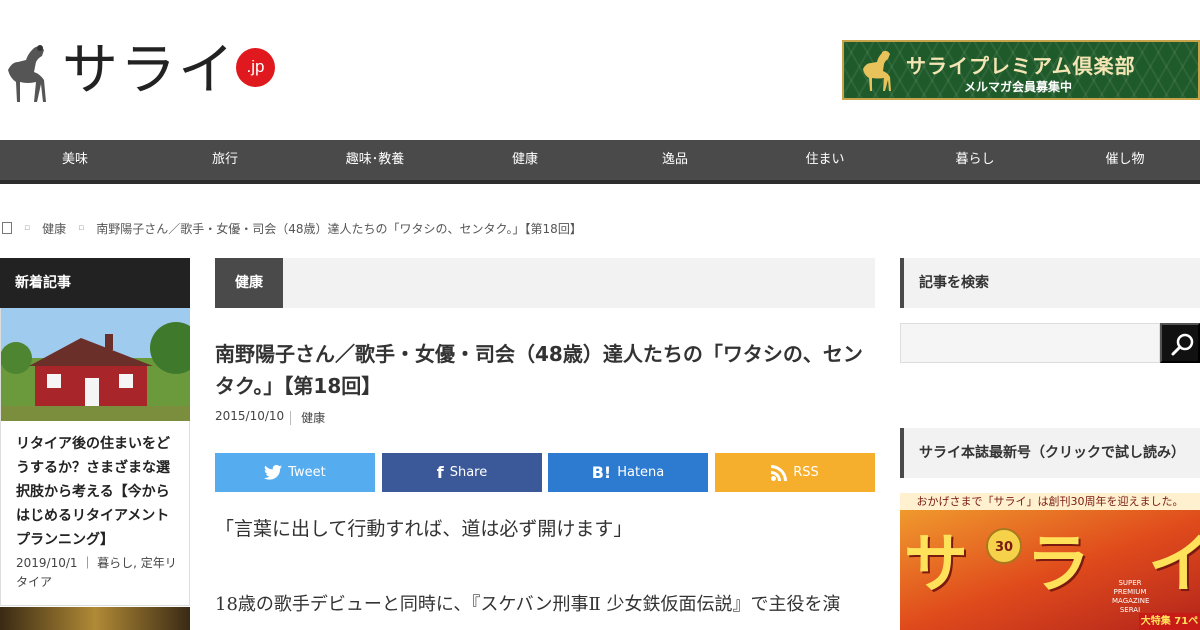  I want to click on house-illustration, so click(95, 364).